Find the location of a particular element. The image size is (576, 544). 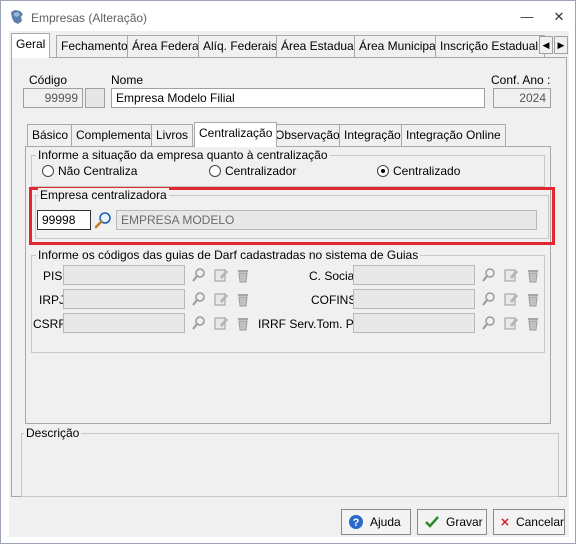

csrf-label: CSRF is located at coordinates (49, 324).